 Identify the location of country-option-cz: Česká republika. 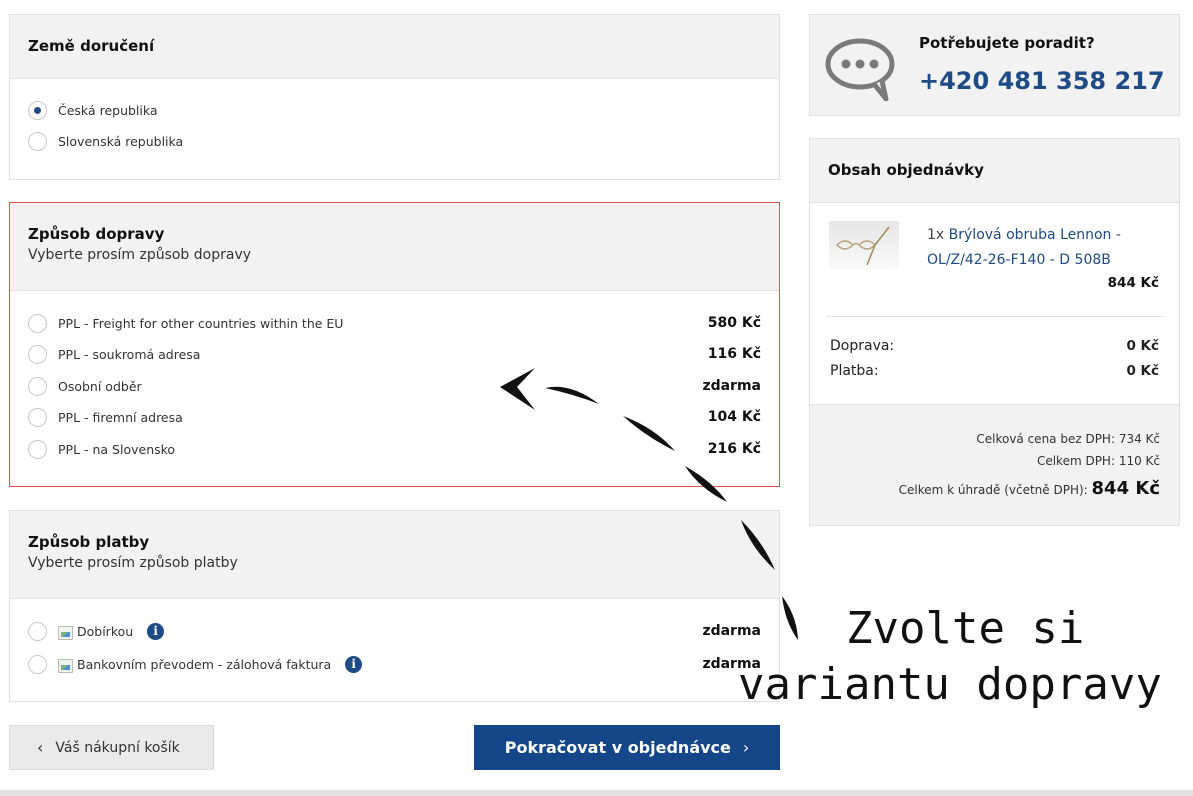
(394, 110).